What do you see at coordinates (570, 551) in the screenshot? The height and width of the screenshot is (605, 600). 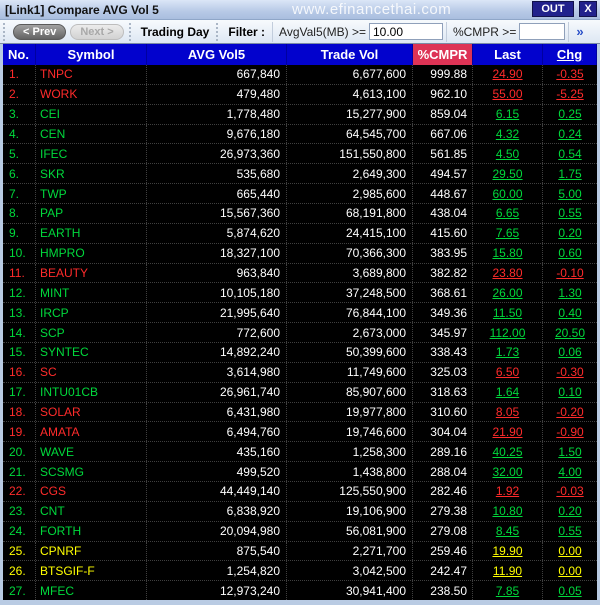 I see `cell-chg: 0.00` at bounding box center [570, 551].